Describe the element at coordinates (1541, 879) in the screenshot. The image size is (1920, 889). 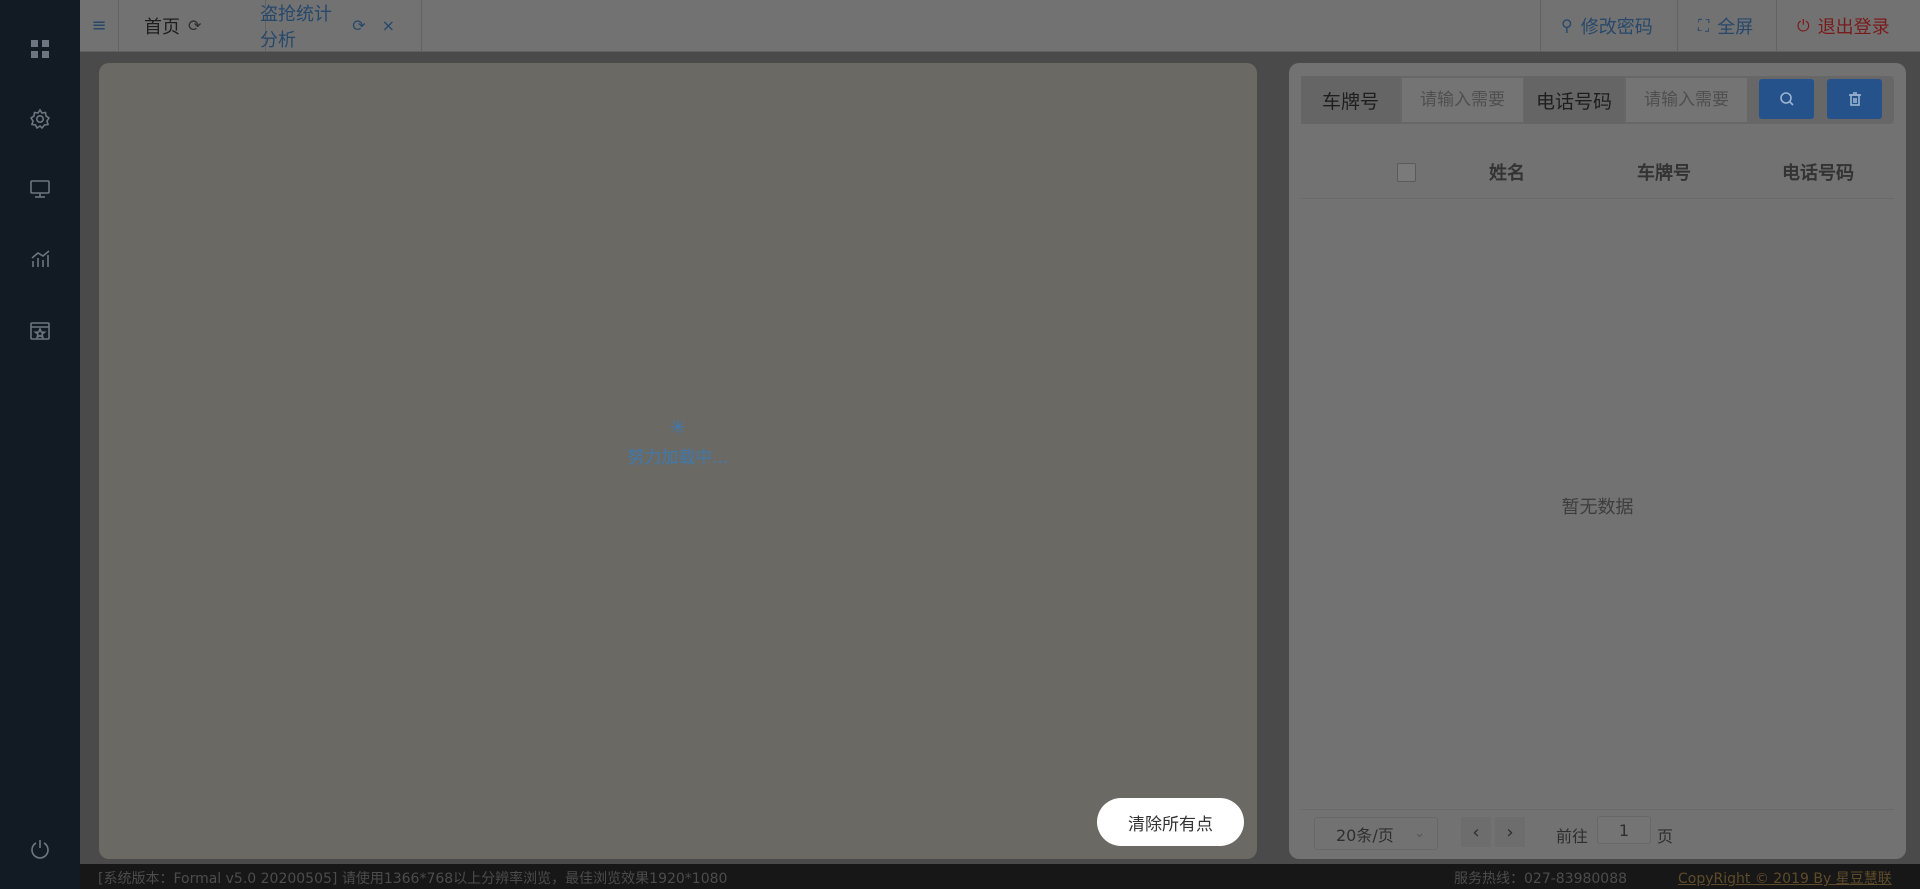
I see `hotline-text: 服务热线：027-83980088` at that location.